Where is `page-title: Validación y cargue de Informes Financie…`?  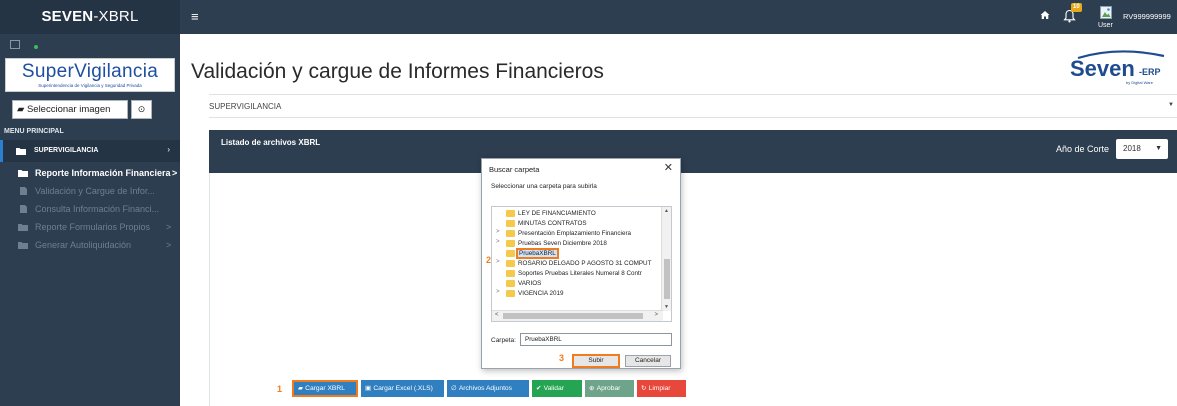 page-title: Validación y cargue de Informes Financie… is located at coordinates (397, 71).